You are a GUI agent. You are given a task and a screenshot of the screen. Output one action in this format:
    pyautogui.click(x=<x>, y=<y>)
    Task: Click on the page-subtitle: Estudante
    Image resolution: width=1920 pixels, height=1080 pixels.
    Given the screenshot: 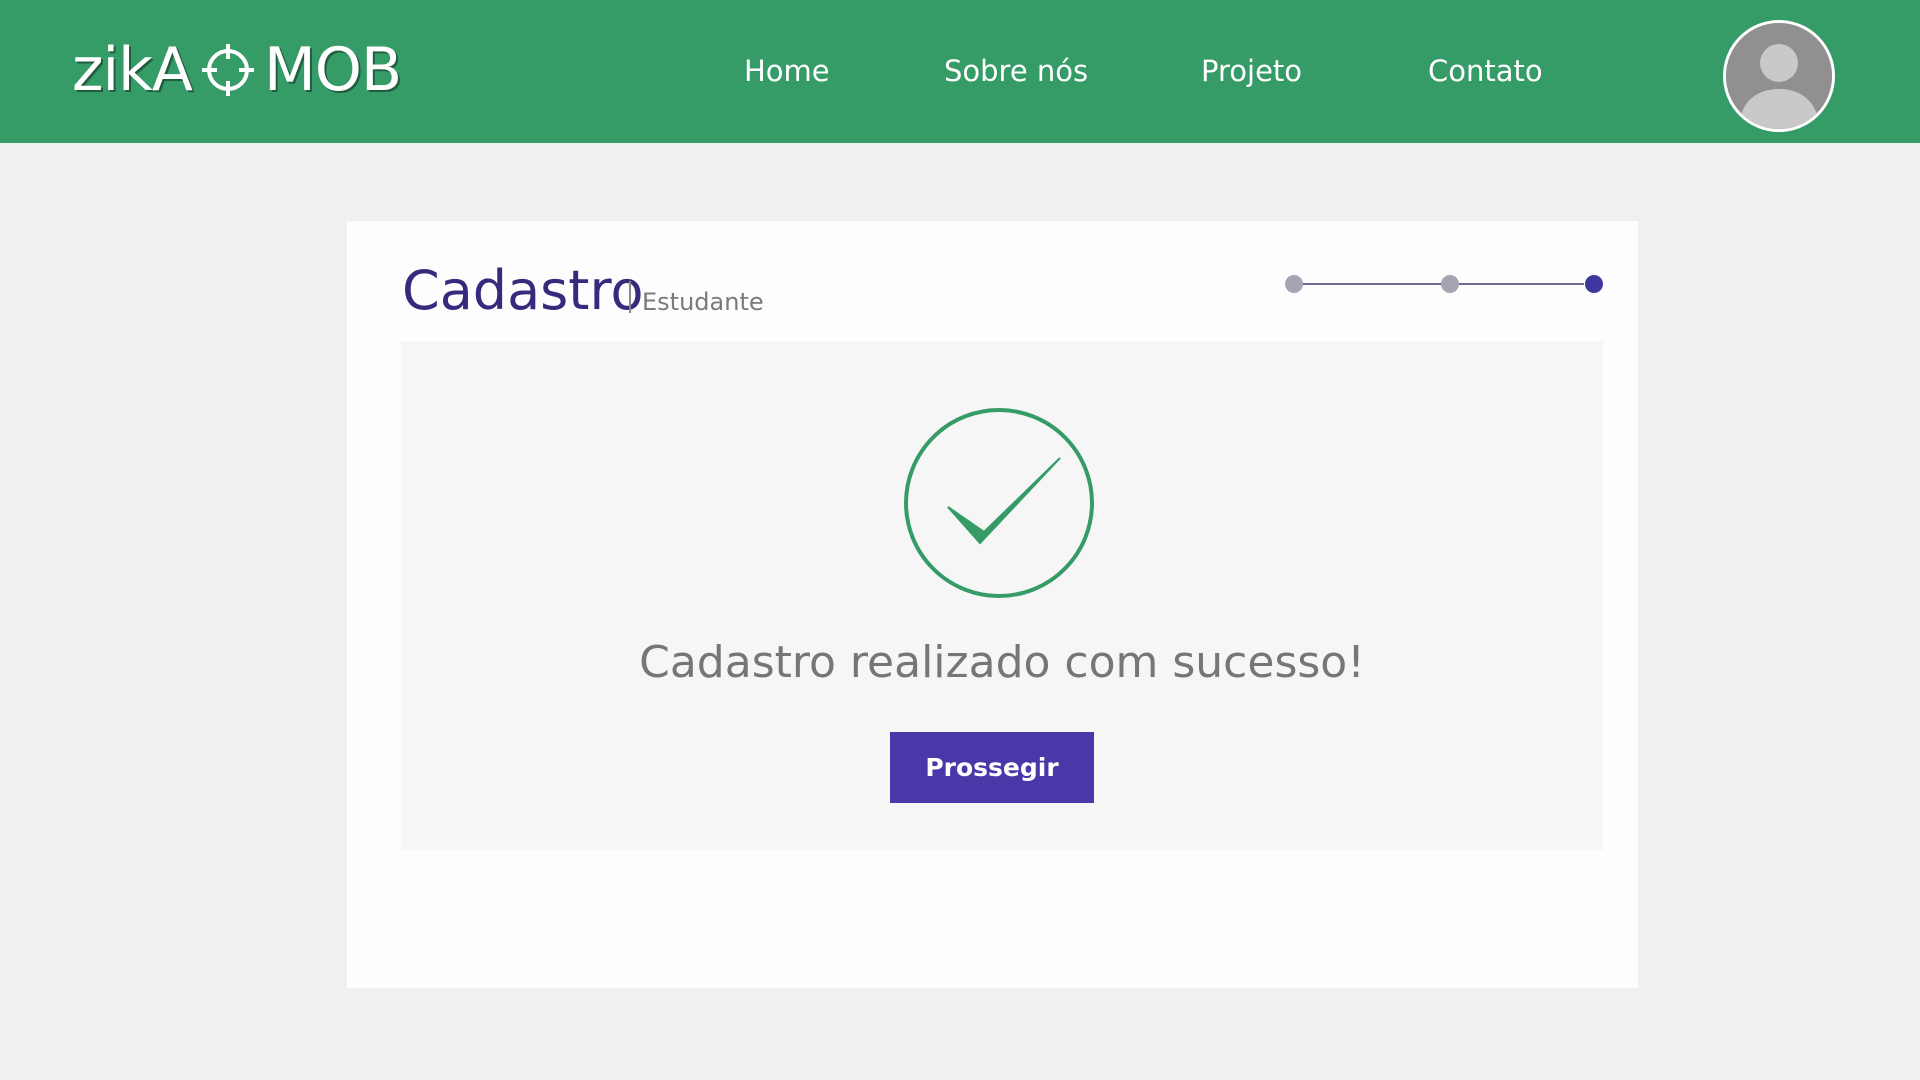 What is the action you would take?
    pyautogui.click(x=703, y=302)
    